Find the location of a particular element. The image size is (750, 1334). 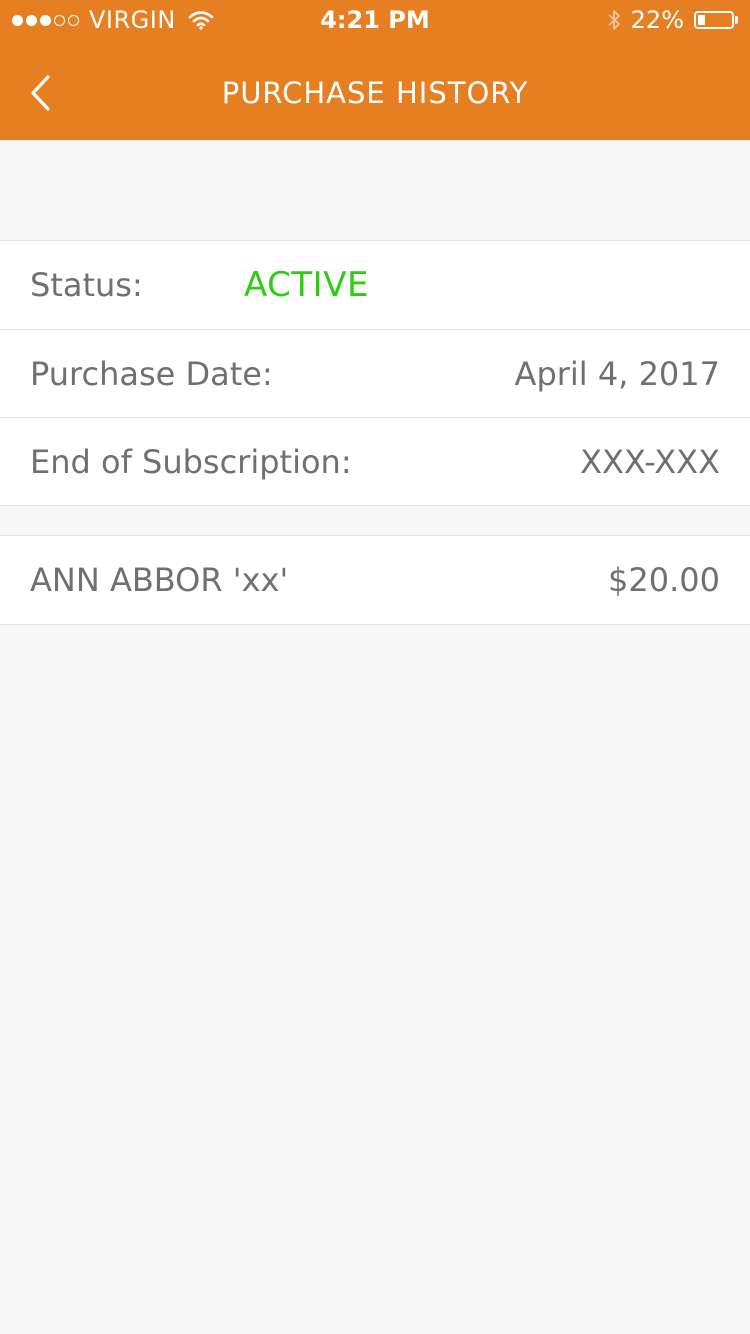

status-bar: VIRGIN 4:21 PM 22% is located at coordinates (375, 20).